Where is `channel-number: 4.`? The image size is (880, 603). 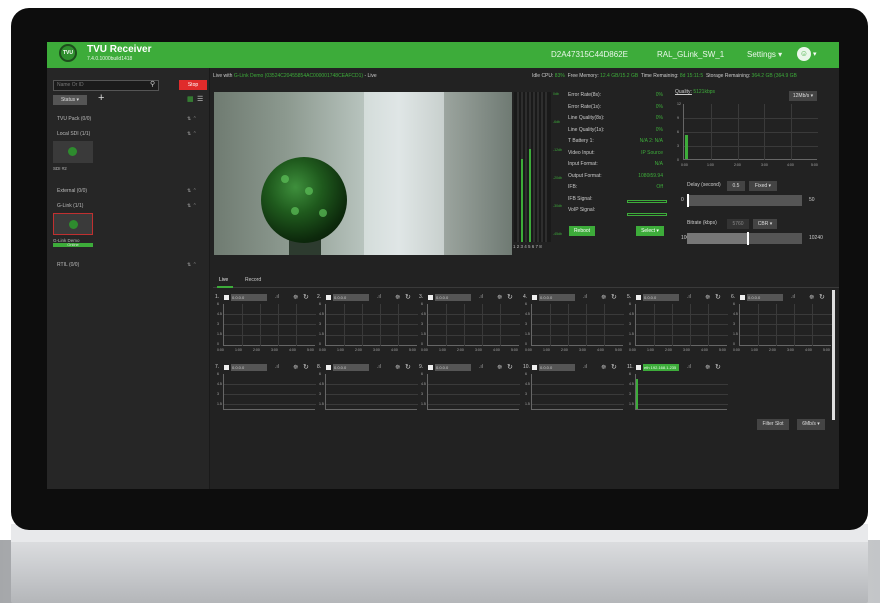
channel-number: 4. is located at coordinates (525, 297).